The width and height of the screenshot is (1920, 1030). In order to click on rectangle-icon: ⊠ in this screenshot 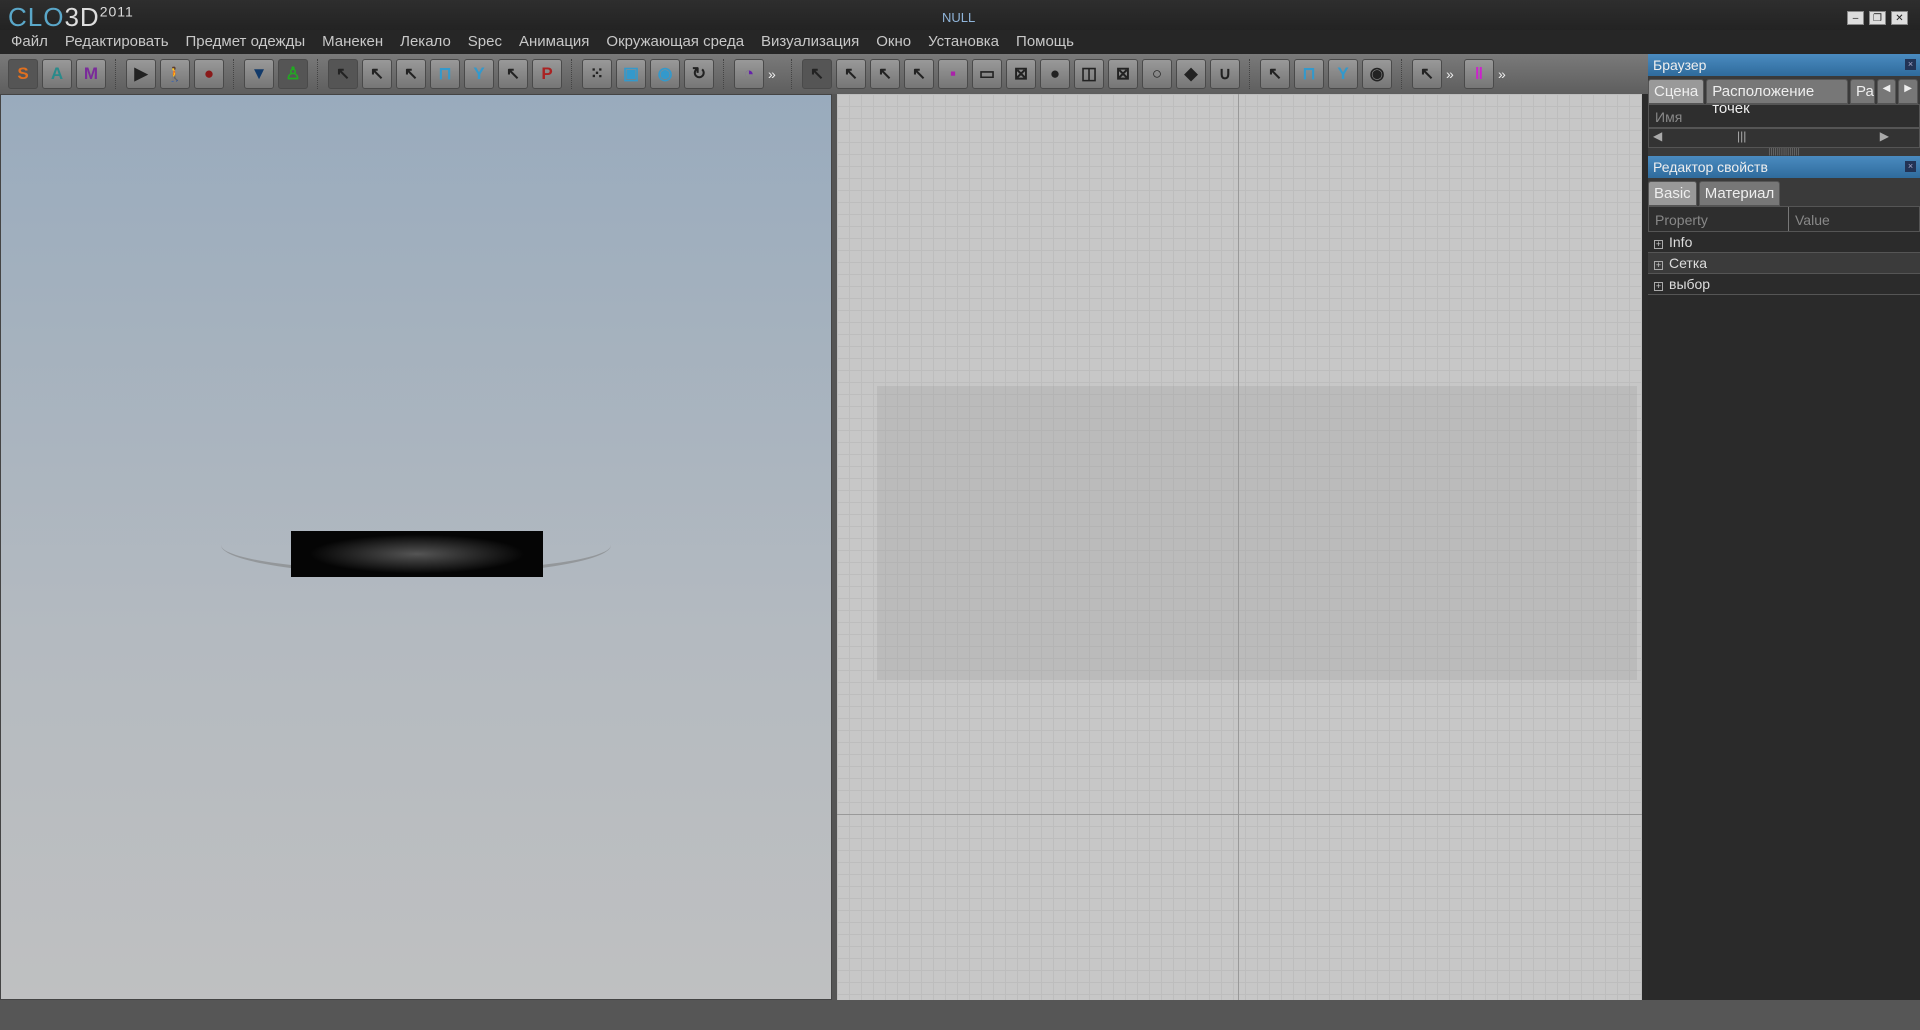, I will do `click(1021, 74)`.